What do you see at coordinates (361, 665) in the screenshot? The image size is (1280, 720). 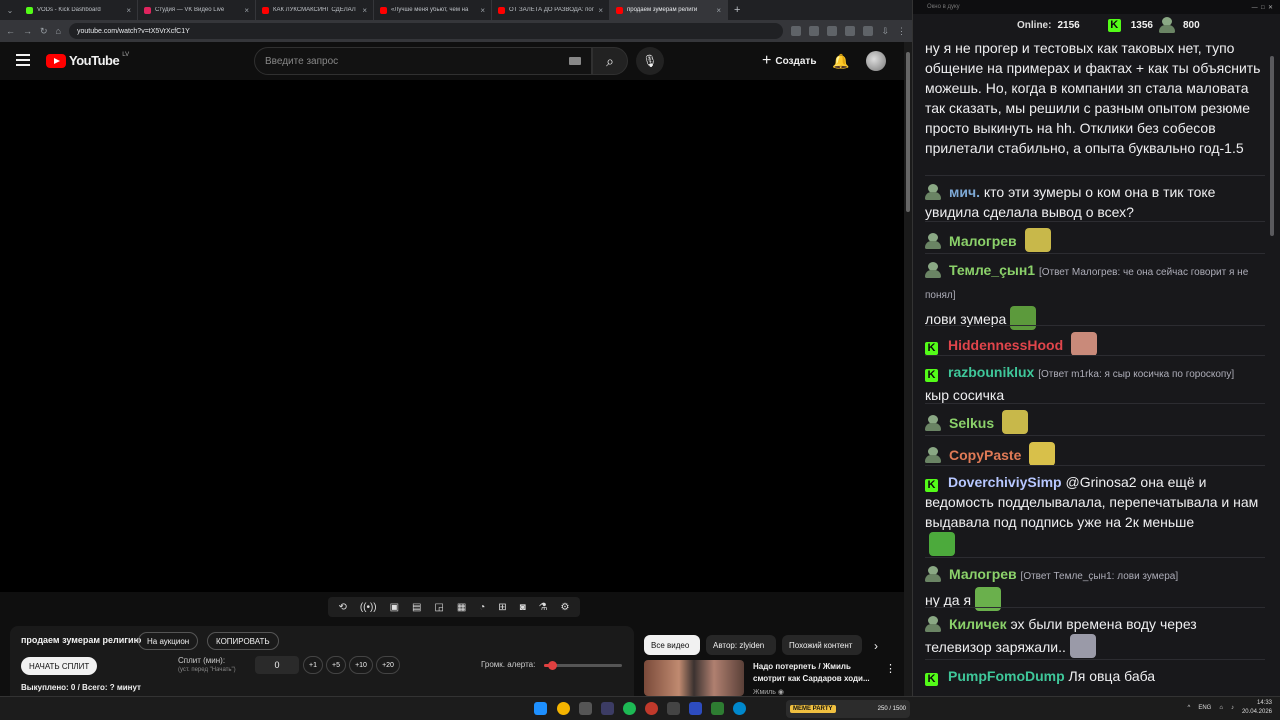 I see `add-10-button: +10` at bounding box center [361, 665].